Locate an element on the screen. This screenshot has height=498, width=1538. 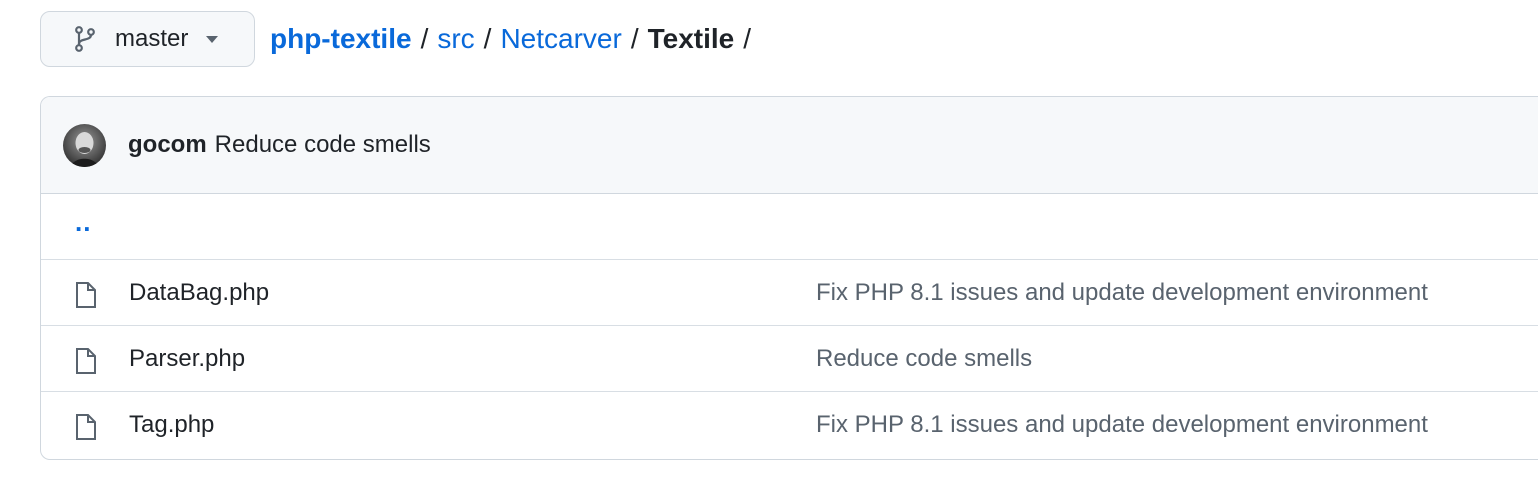
file-name-link: Parser.php is located at coordinates (187, 359).